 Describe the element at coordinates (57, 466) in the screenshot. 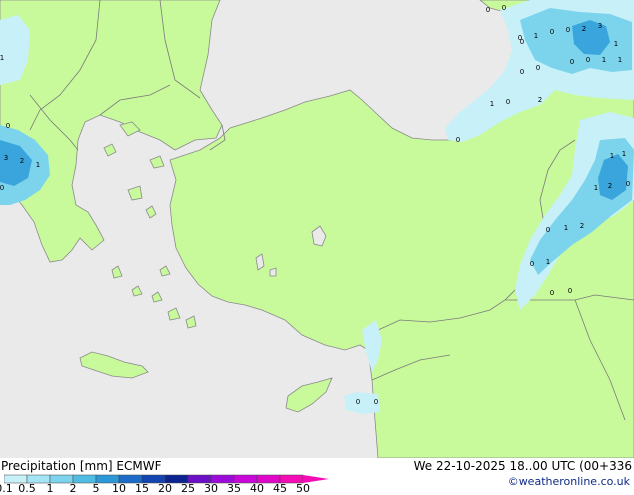

I see `product-label: Precipitation [mm]` at that location.